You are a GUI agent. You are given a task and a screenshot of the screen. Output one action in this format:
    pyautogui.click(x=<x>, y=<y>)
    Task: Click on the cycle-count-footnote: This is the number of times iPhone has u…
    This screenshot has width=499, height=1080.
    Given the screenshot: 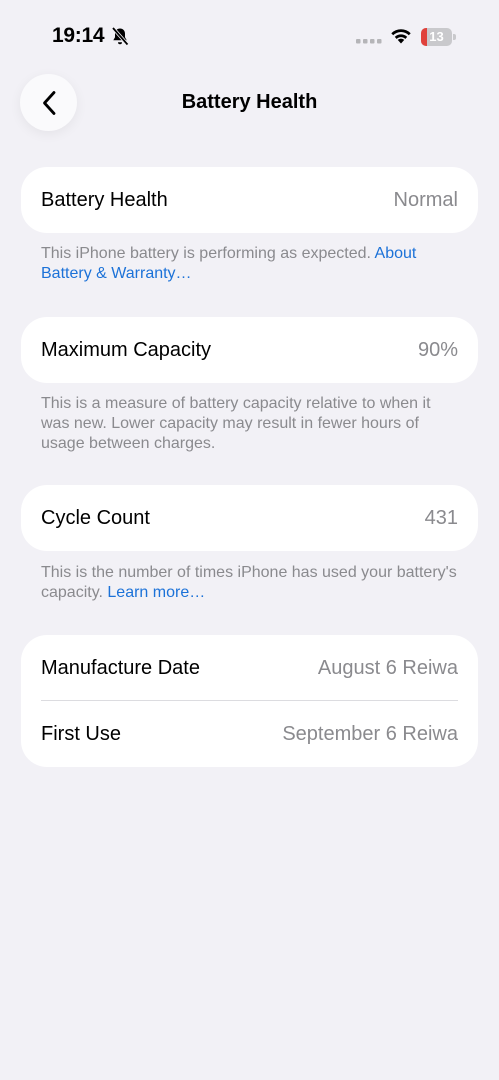 What is the action you would take?
    pyautogui.click(x=251, y=583)
    